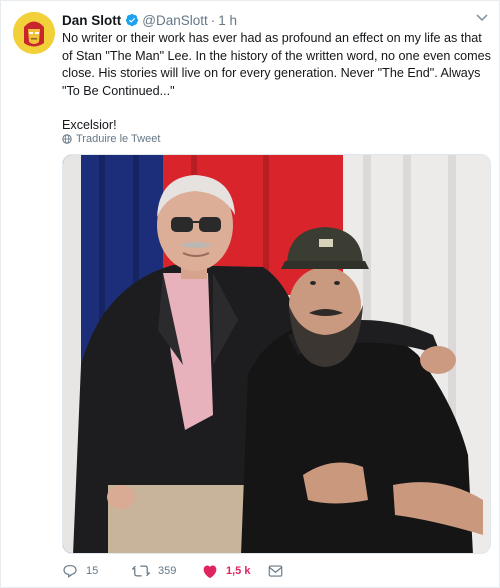  I want to click on retweet-icon, so click(141, 571).